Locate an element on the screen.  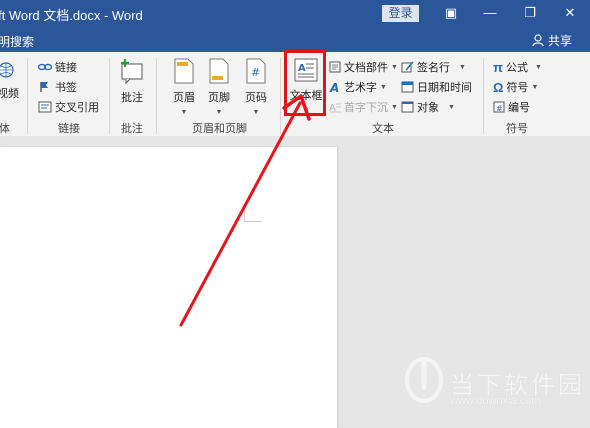
watermark-url: www.downxia.com is located at coordinates (495, 401).